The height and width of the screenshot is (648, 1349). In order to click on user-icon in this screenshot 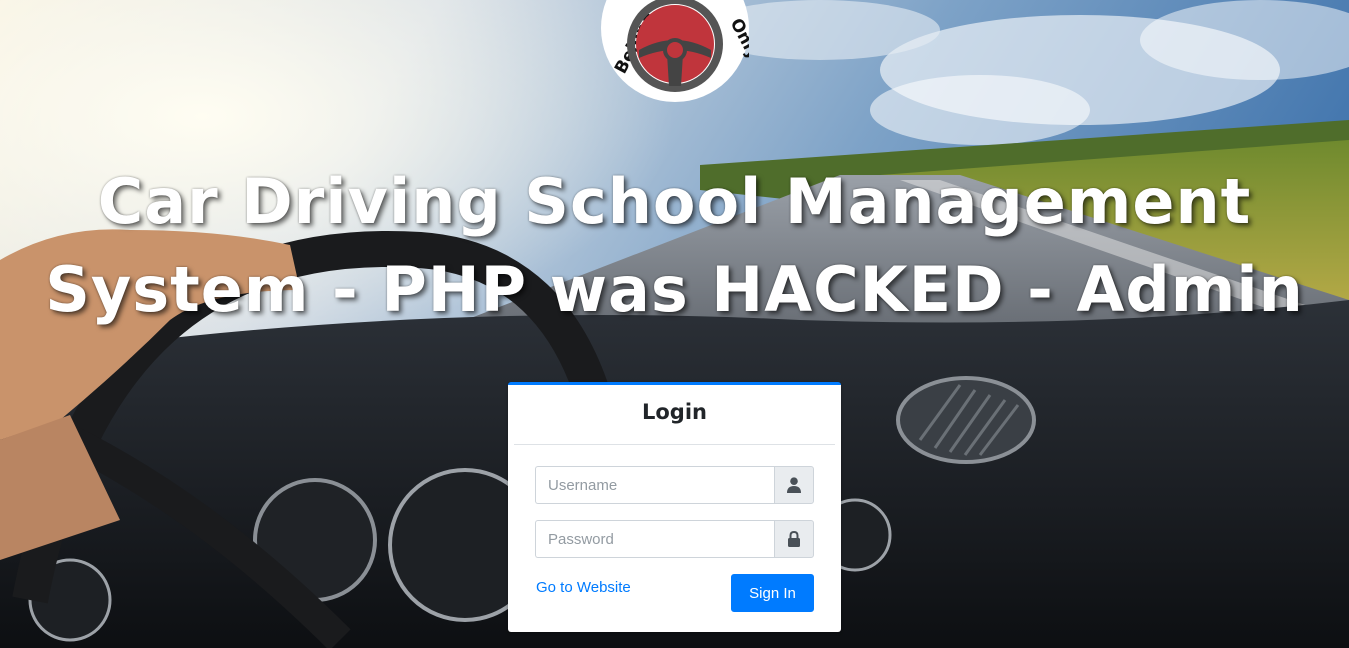, I will do `click(794, 485)`.